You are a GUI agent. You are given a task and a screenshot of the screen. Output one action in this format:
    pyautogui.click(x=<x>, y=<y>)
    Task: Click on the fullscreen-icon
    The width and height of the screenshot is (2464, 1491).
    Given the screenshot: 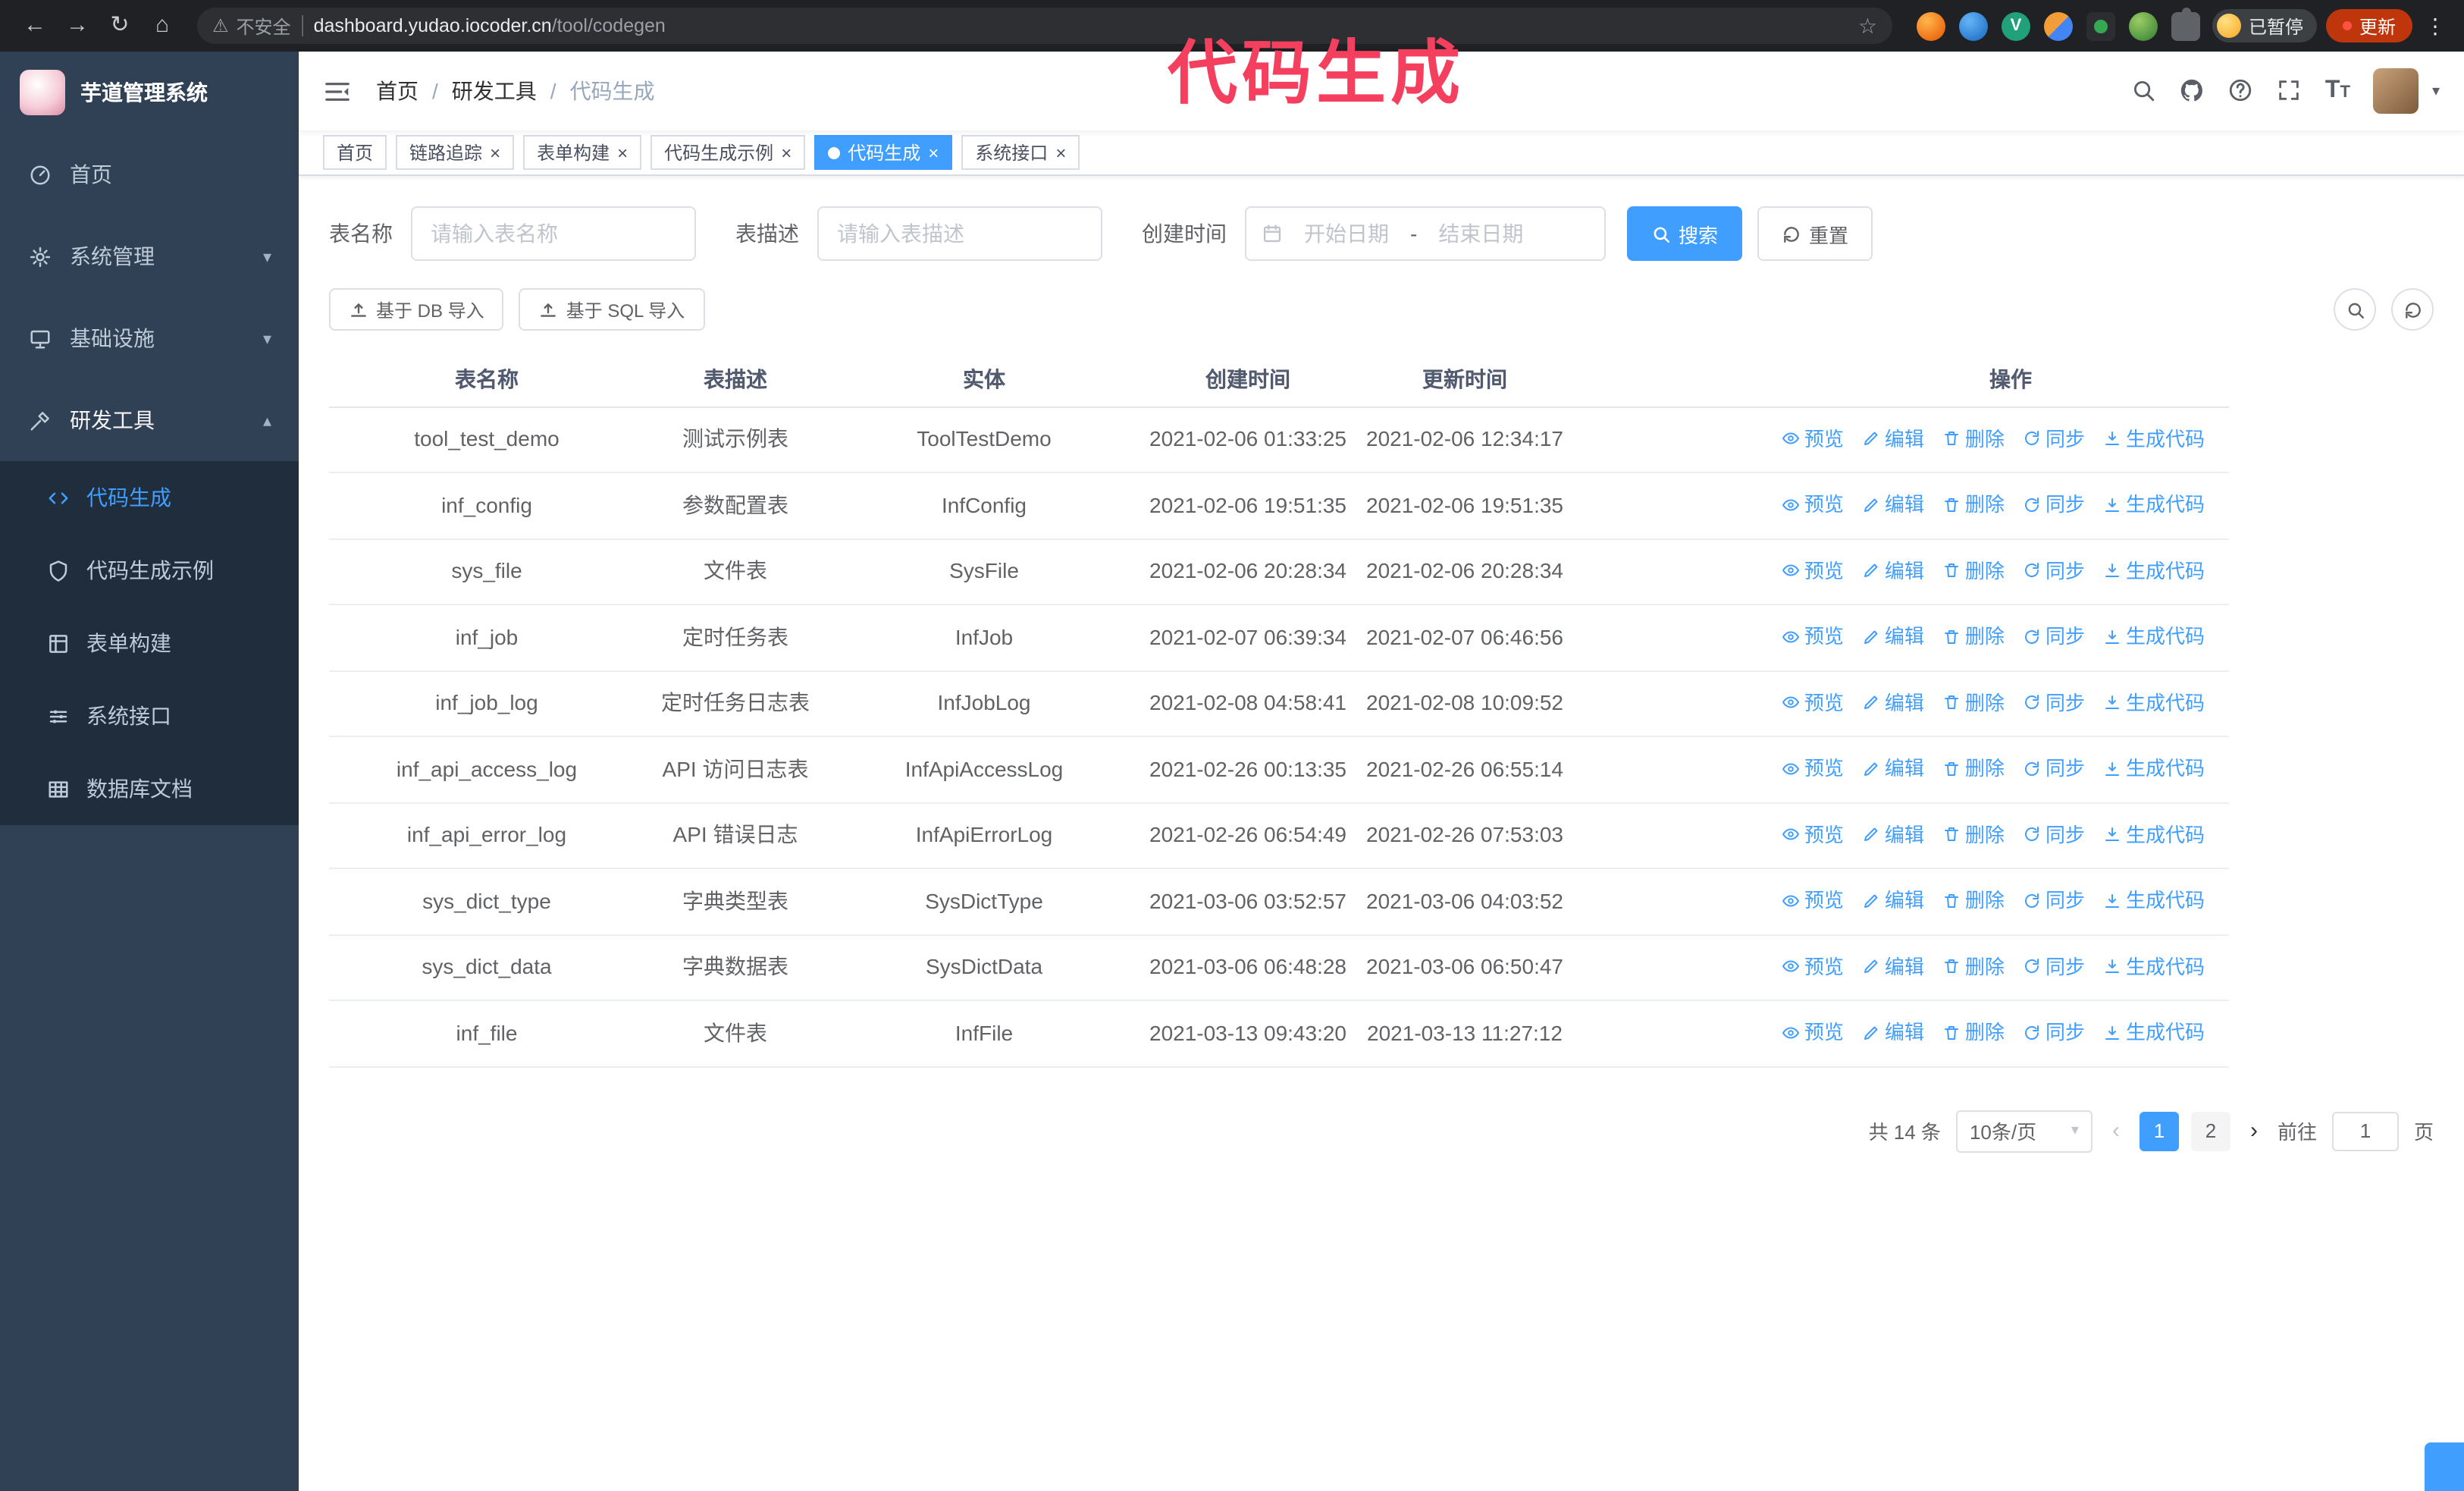 What is the action you would take?
    pyautogui.click(x=2290, y=91)
    